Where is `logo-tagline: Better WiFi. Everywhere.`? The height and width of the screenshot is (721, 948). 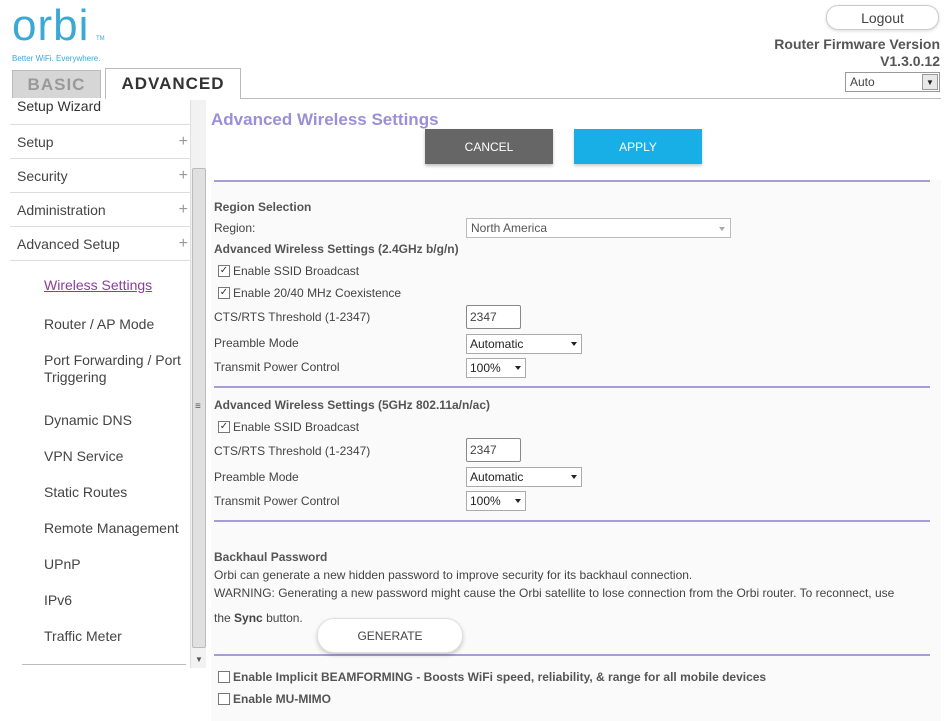 logo-tagline: Better WiFi. Everywhere. is located at coordinates (56, 58).